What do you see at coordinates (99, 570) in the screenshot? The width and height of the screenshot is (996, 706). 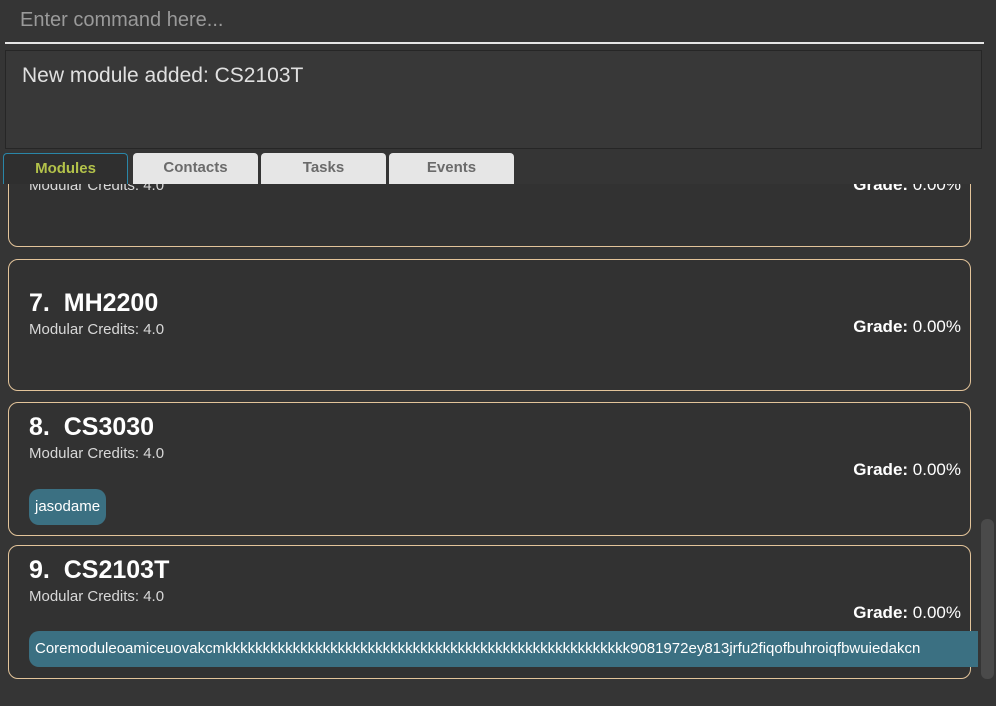 I see `module-title: 9. CS2103T` at bounding box center [99, 570].